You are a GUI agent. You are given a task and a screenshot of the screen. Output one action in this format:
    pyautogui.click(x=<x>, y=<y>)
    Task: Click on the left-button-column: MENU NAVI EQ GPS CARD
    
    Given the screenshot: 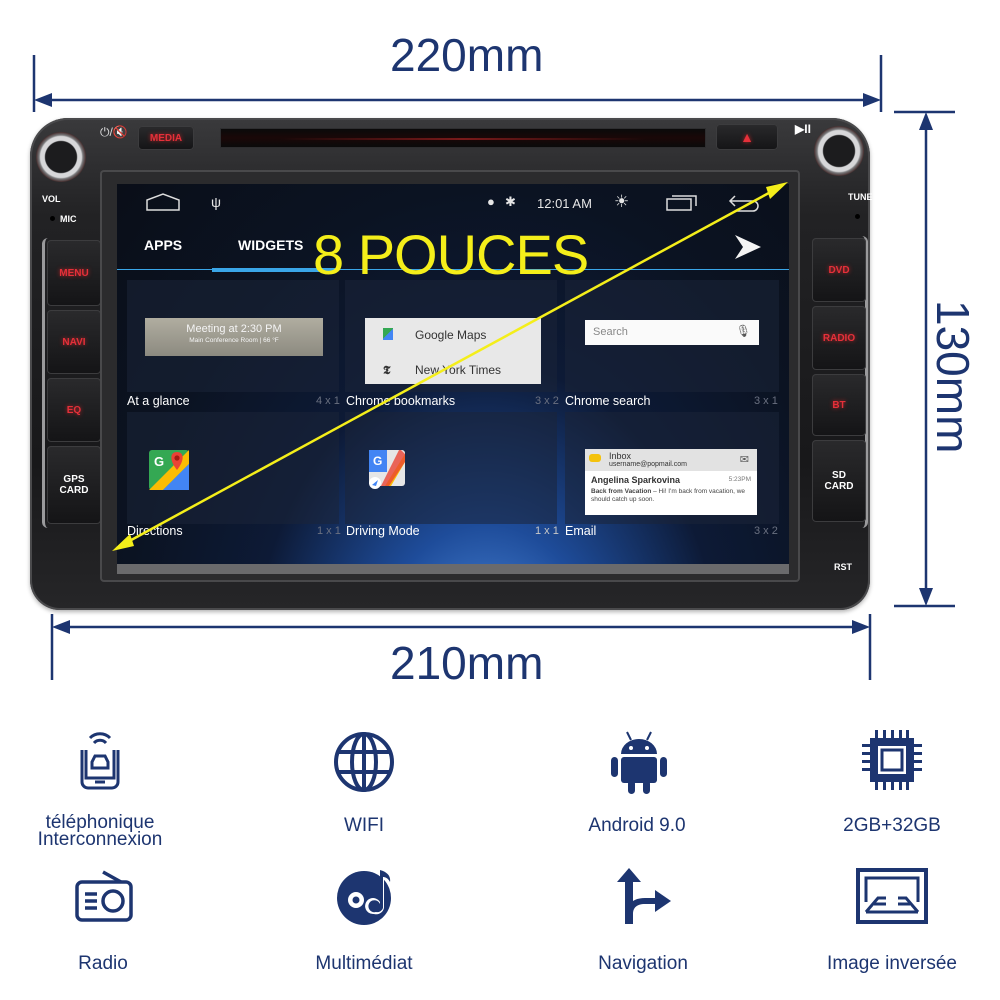 What is the action you would take?
    pyautogui.click(x=71, y=383)
    